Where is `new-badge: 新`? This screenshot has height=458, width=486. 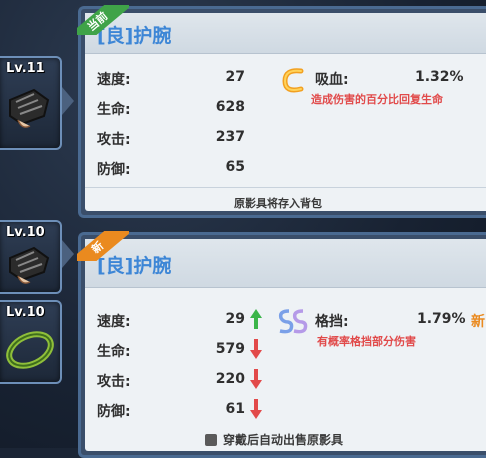 new-badge: 新 is located at coordinates (103, 246).